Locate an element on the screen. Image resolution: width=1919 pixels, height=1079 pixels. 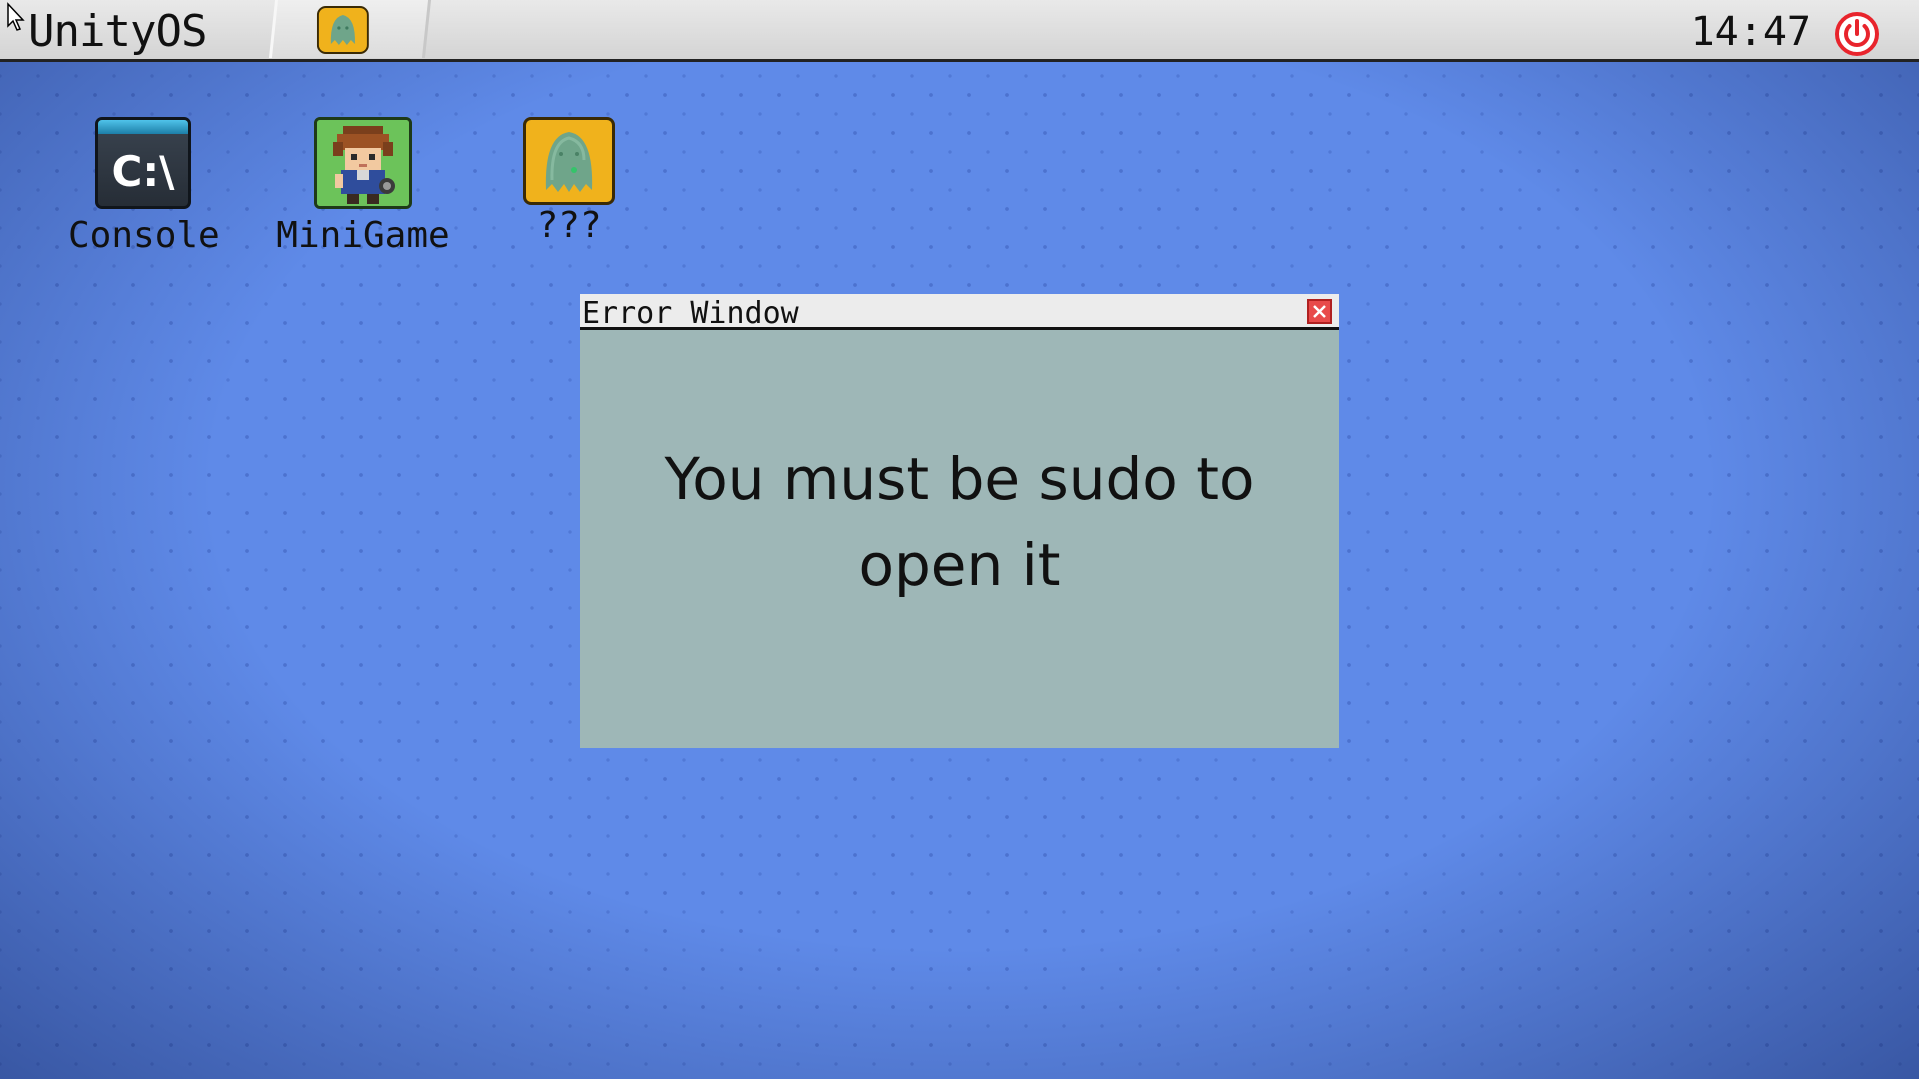
desktop-icon-console: C:\ Console is located at coordinates (144, 186).